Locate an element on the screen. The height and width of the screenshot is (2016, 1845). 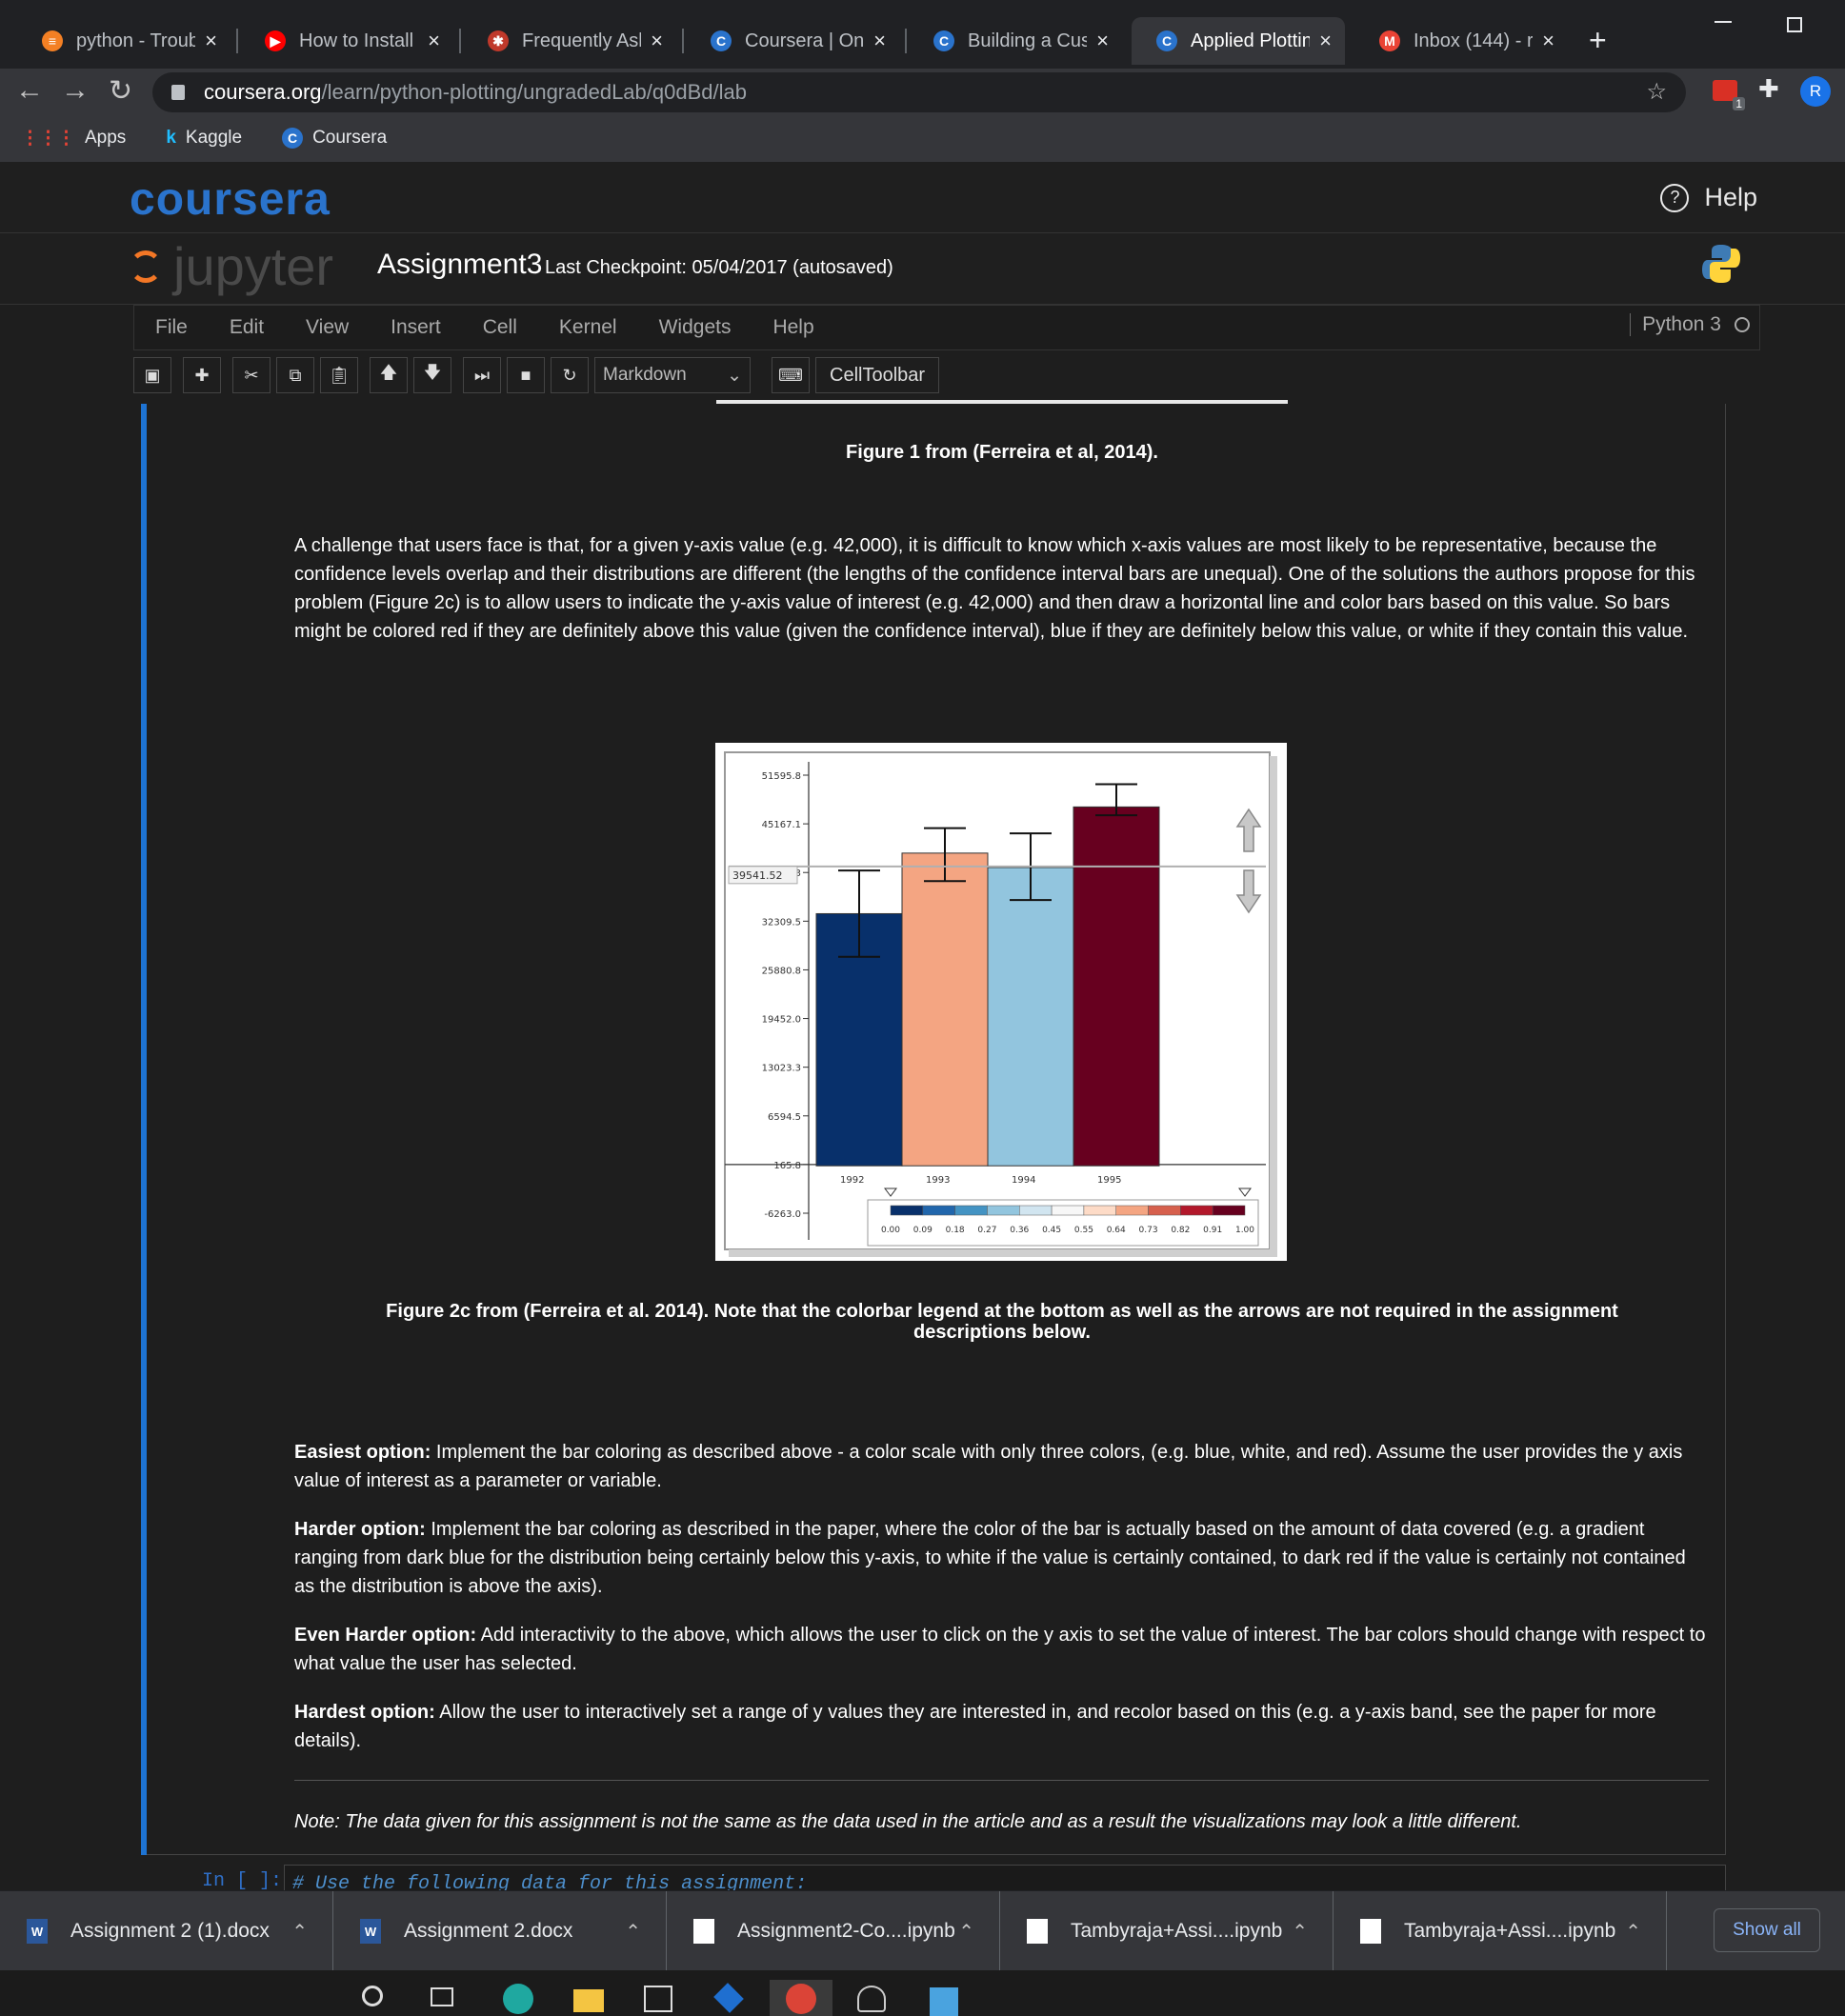
paste-button: 📋︎ is located at coordinates (339, 375).